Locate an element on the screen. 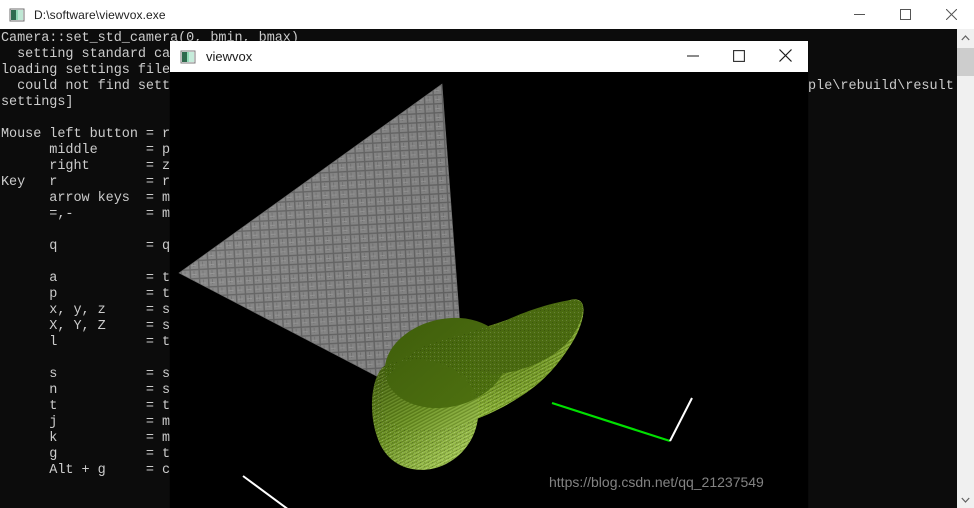  viewvox-maximize-button is located at coordinates (739, 55).